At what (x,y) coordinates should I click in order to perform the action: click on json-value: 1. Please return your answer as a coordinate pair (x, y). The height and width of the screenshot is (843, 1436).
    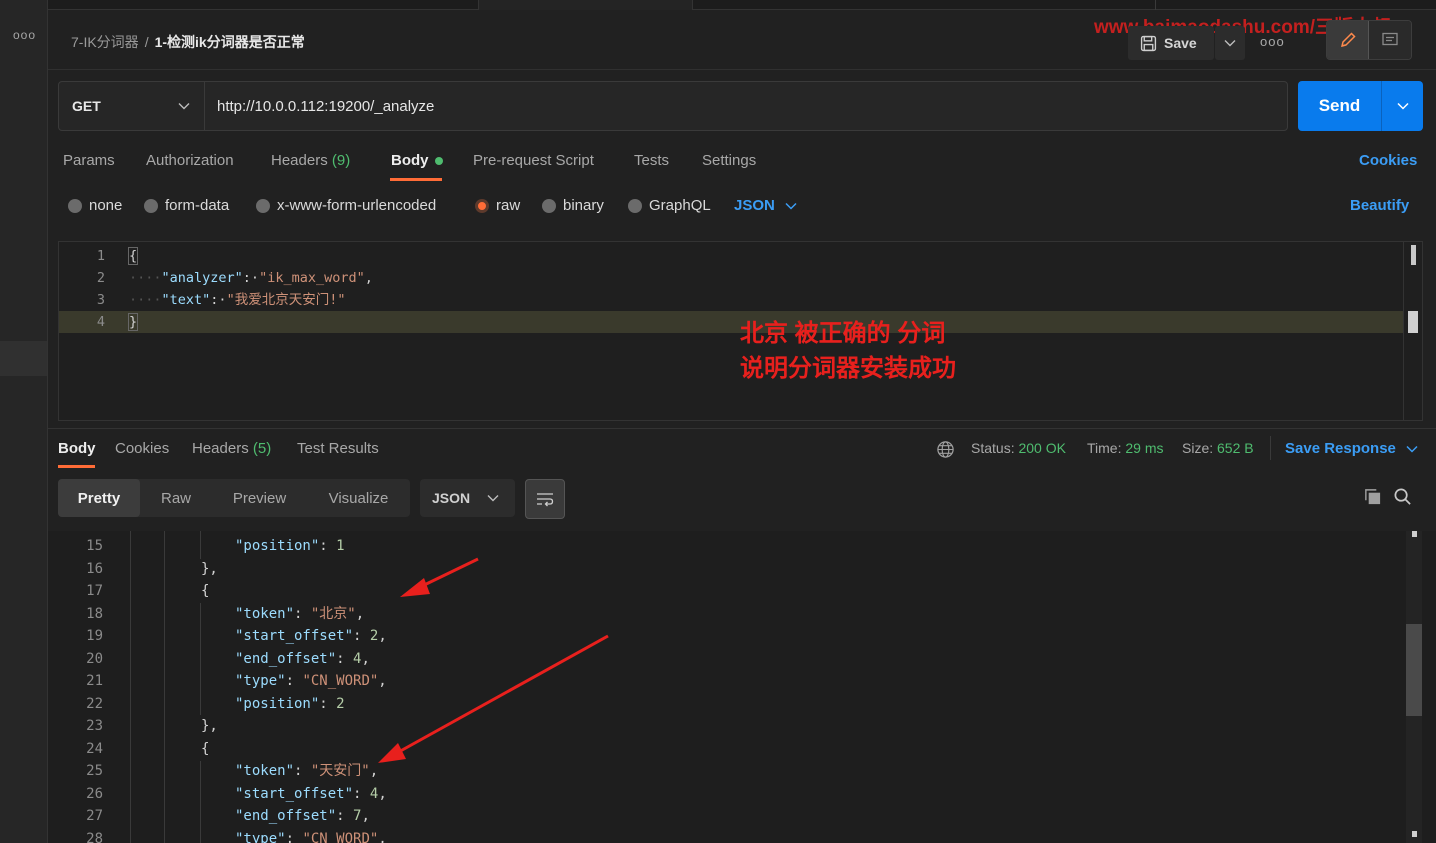
    Looking at the image, I should click on (340, 546).